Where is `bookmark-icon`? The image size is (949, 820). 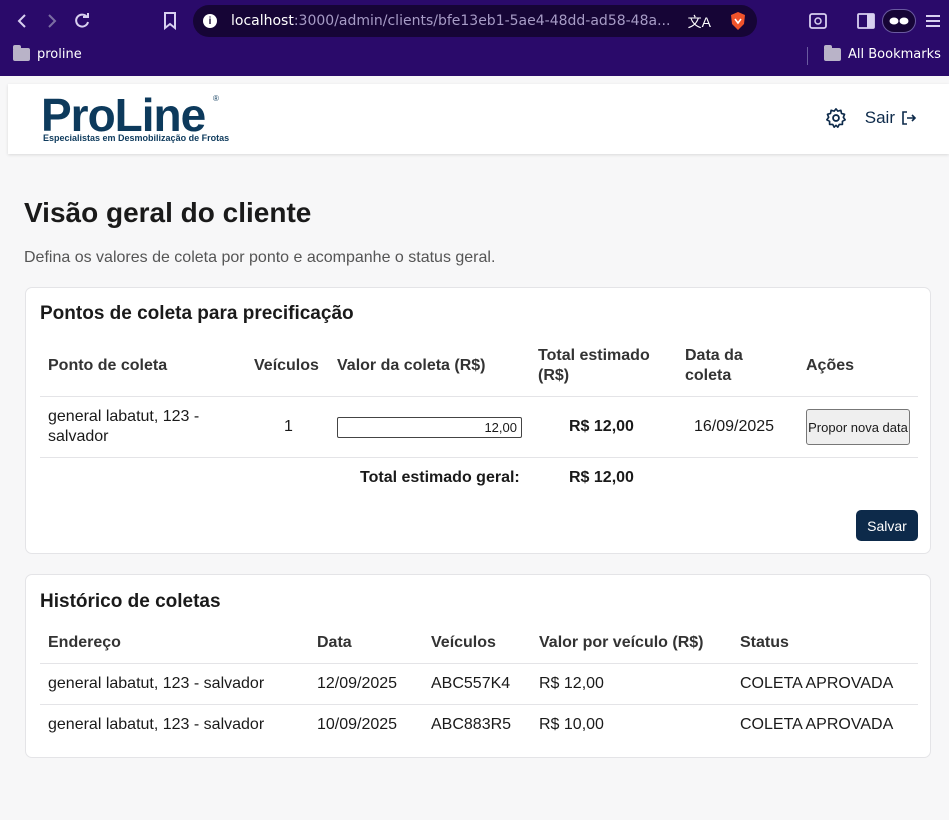
bookmark-icon is located at coordinates (170, 21).